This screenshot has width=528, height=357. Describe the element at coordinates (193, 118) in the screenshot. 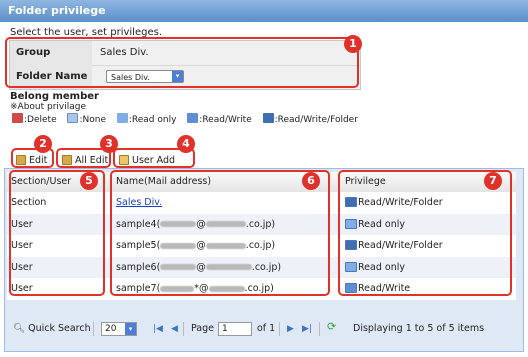

I see `read-write-icon` at that location.